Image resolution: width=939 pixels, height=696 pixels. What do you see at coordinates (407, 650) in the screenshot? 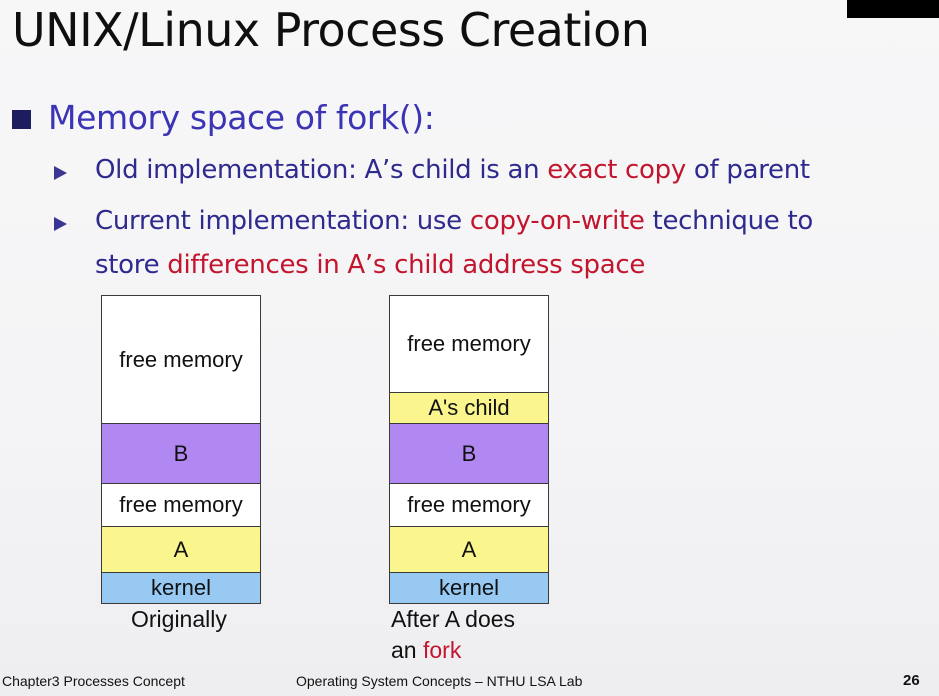
I see `caption-an: an` at bounding box center [407, 650].